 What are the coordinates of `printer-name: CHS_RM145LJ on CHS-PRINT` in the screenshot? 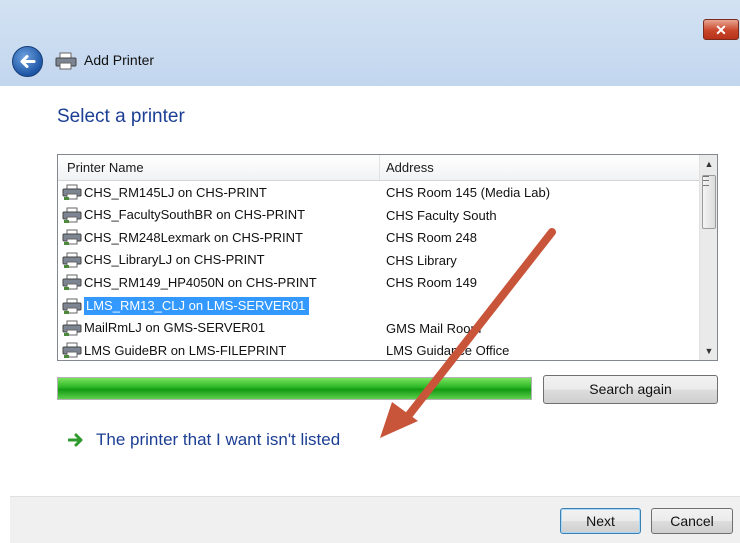 It's located at (175, 192).